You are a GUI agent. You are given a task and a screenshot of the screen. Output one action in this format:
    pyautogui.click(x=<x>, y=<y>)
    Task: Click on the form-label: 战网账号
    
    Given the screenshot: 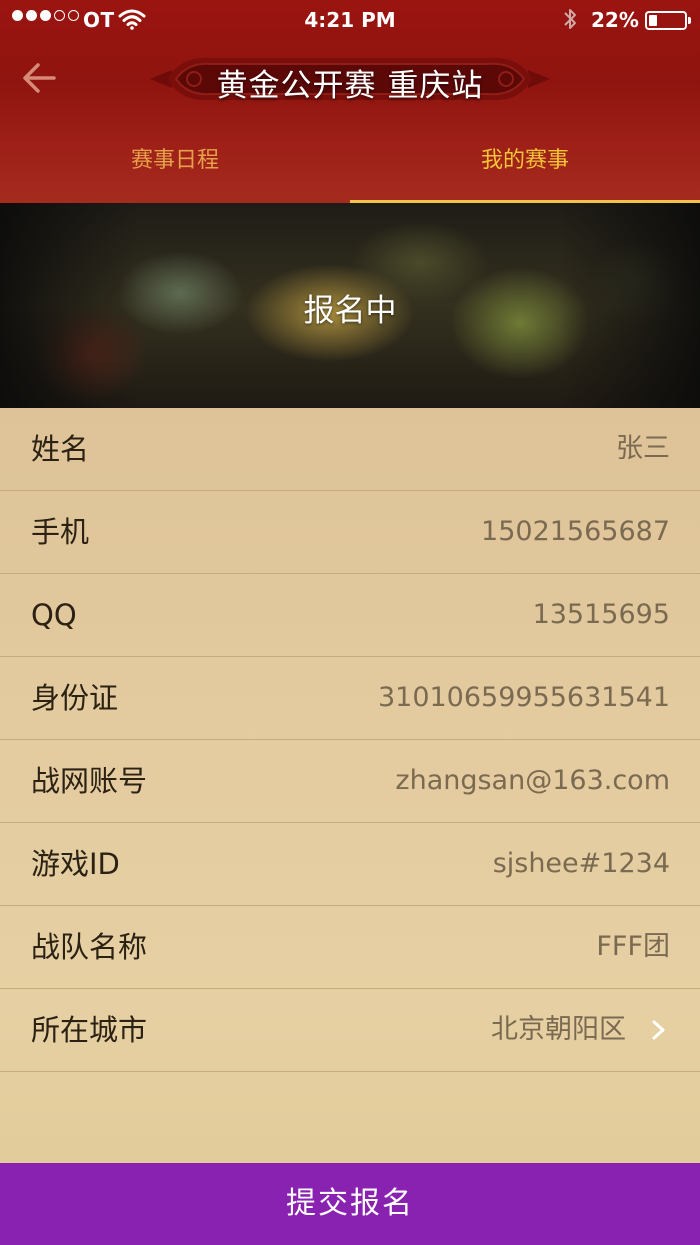 What is the action you would take?
    pyautogui.click(x=89, y=781)
    